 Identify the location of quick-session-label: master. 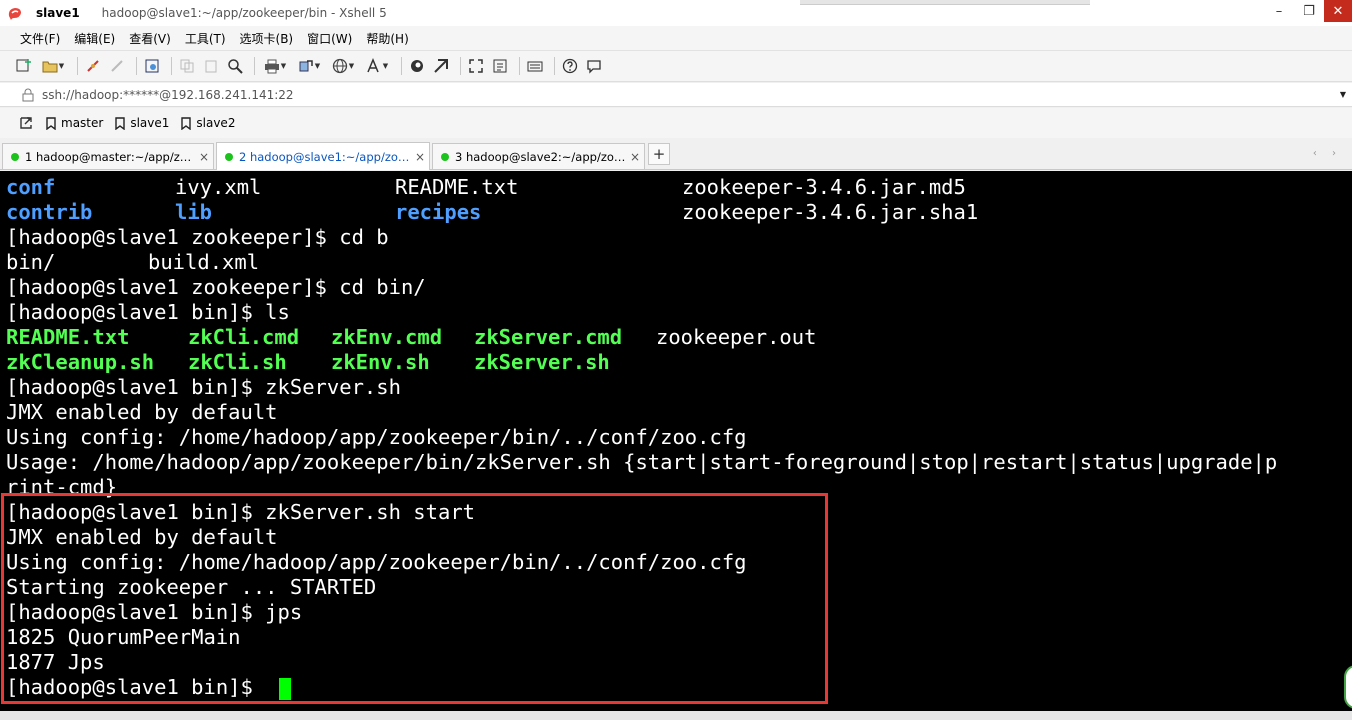
(82, 123).